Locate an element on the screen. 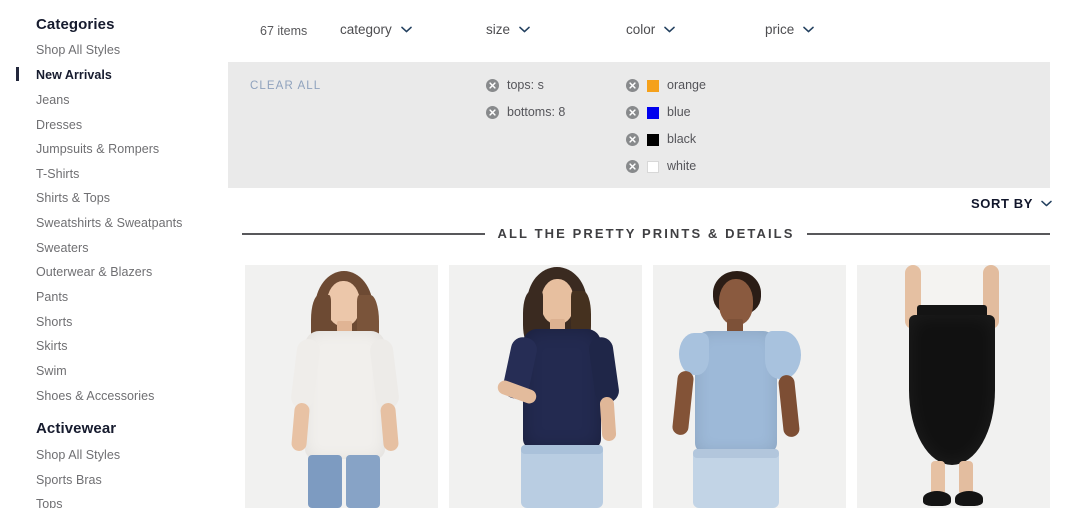 This screenshot has height=508, width=1080. sidebar-item-sports-bras: Sports Bras is located at coordinates (69, 480).